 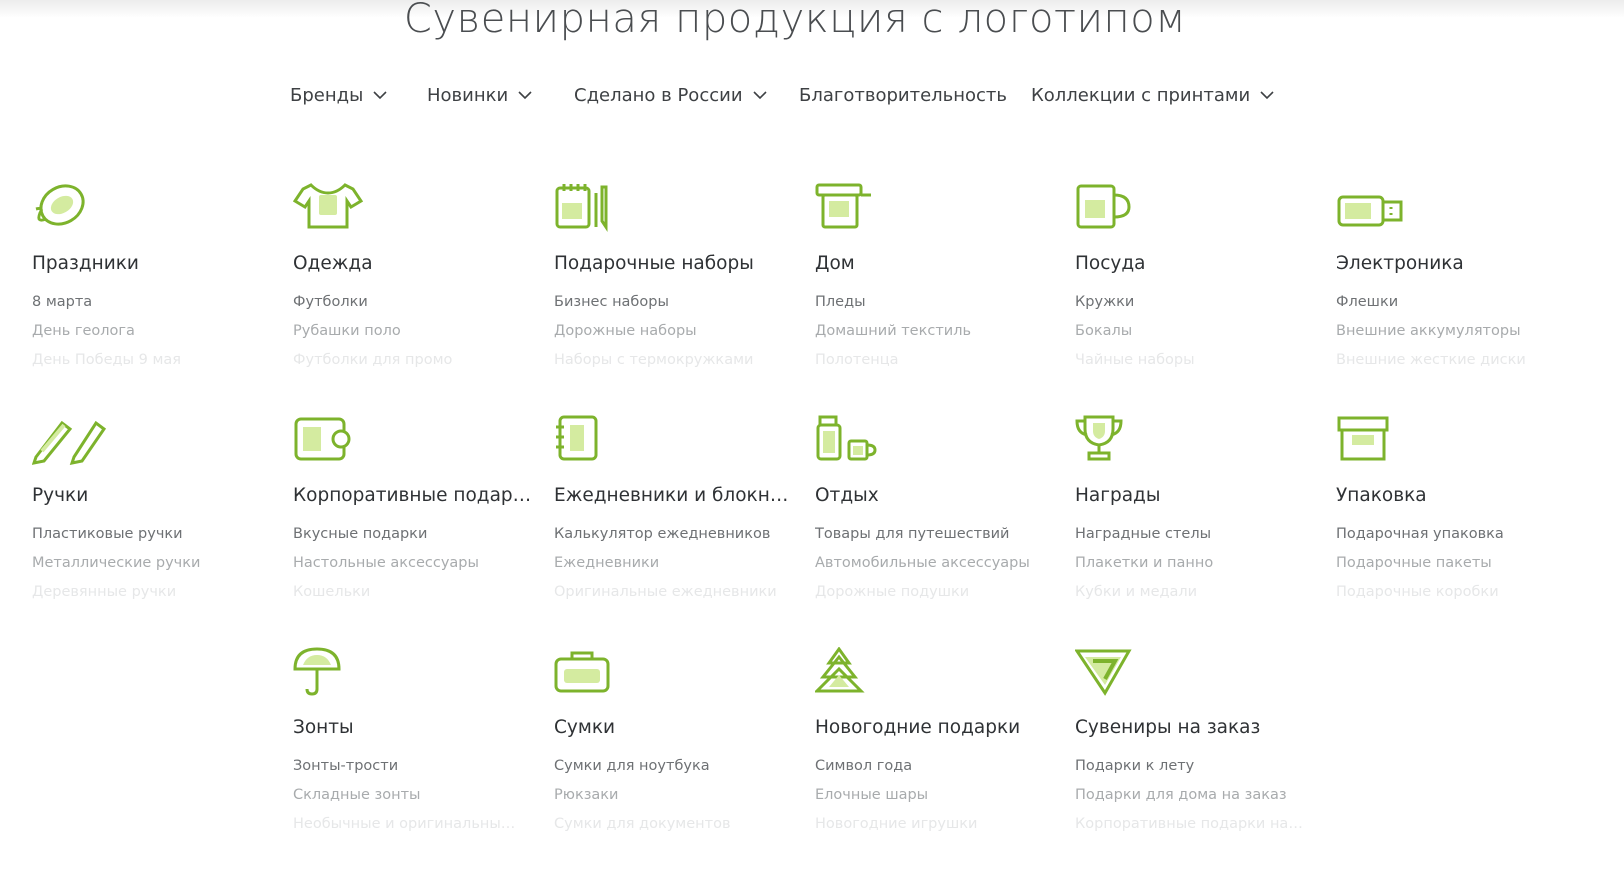 I want to click on notebook-pen-icon, so click(x=596, y=215).